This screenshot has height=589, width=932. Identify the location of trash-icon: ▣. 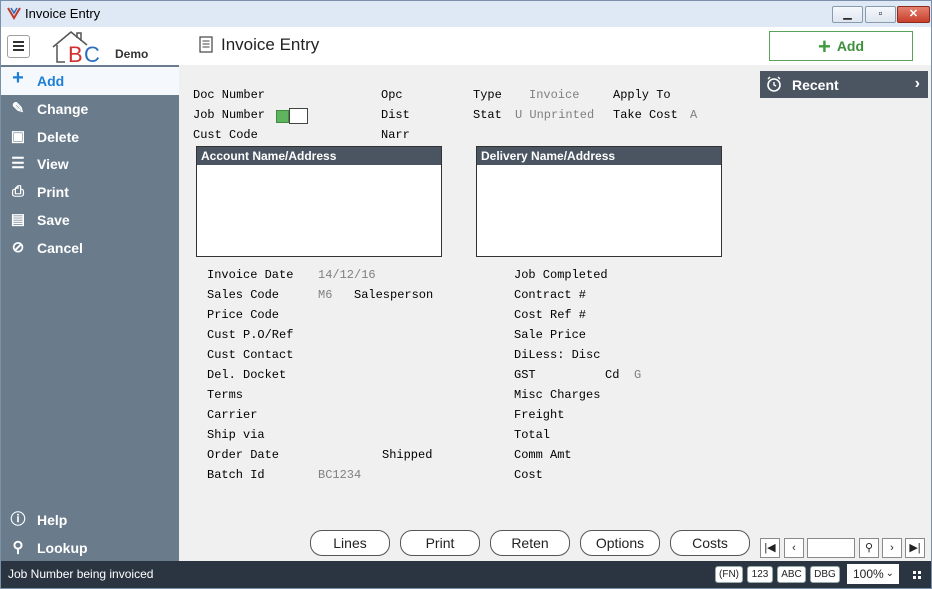
(18, 136).